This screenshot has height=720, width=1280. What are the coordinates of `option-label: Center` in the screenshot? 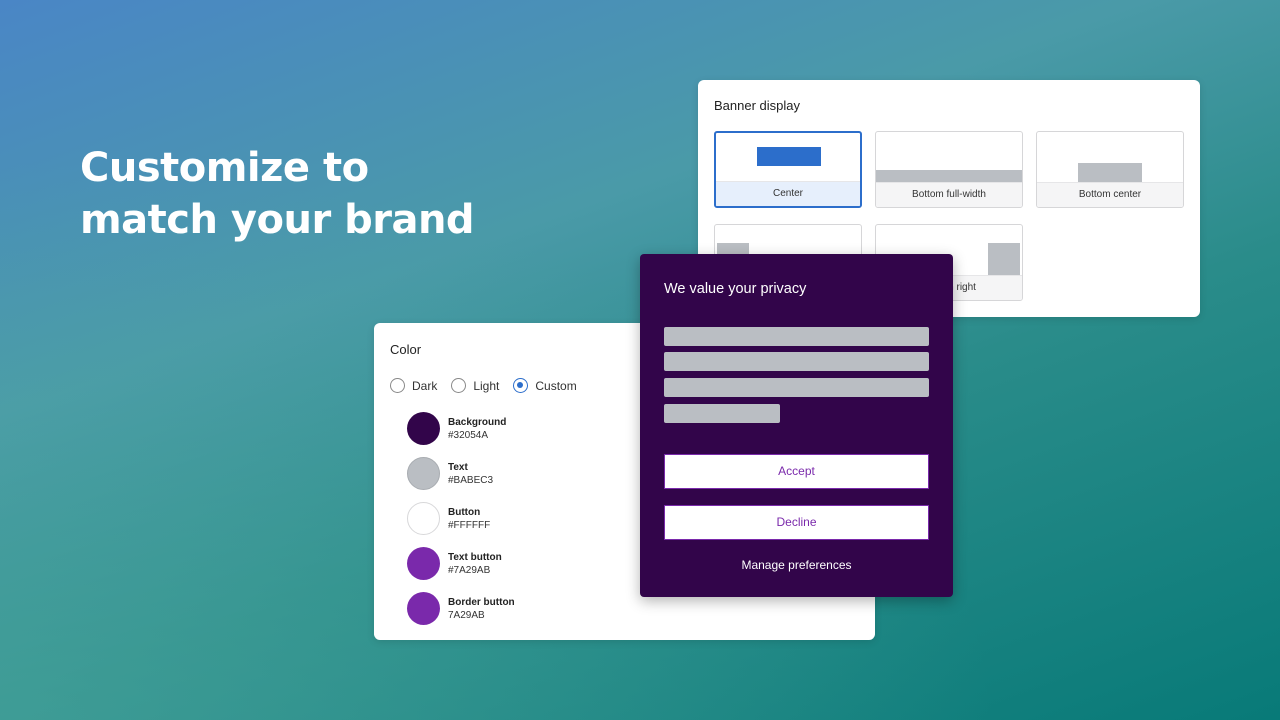 It's located at (788, 193).